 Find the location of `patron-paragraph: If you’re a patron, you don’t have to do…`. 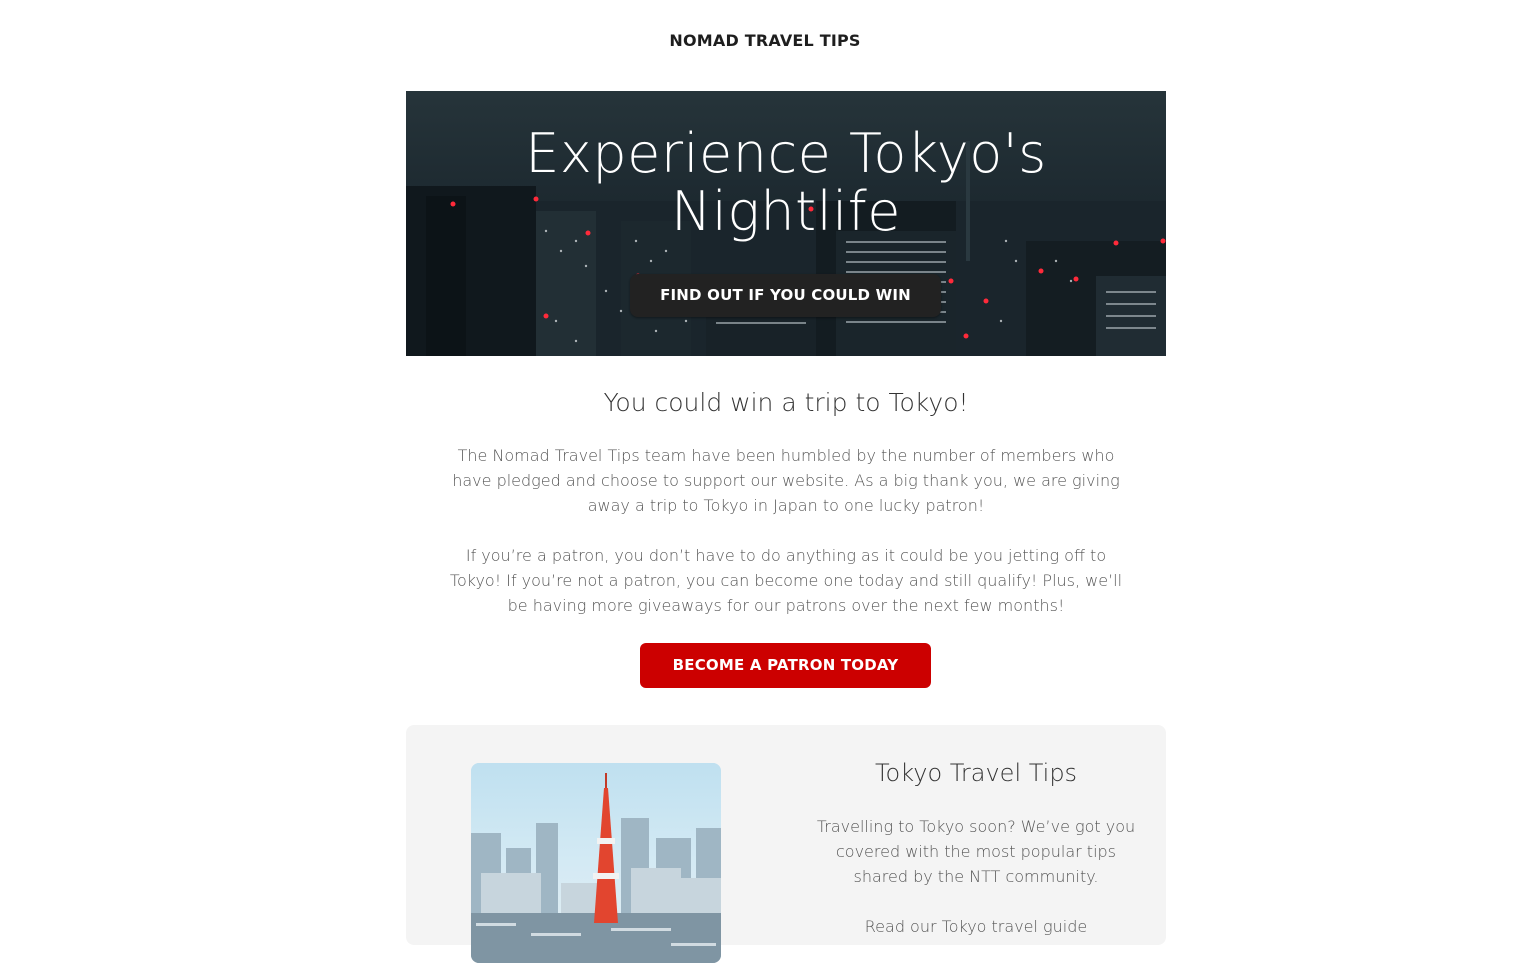

patron-paragraph: If you’re a patron, you don’t have to do… is located at coordinates (786, 580).